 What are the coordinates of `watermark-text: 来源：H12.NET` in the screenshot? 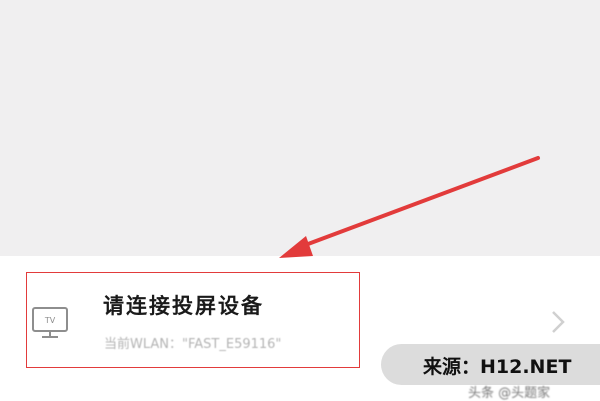 It's located at (497, 367).